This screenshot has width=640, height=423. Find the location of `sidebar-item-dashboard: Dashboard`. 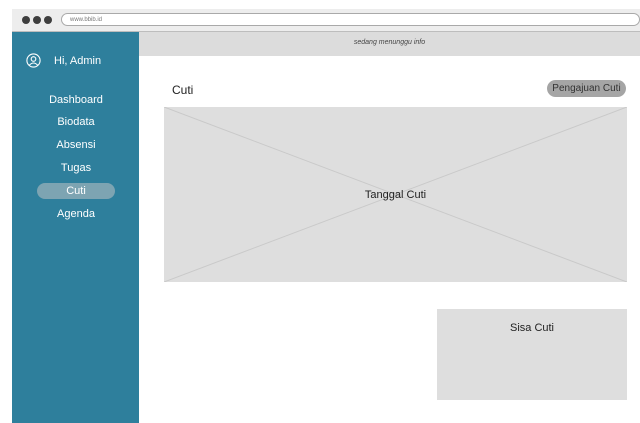

sidebar-item-dashboard: Dashboard is located at coordinates (76, 100).